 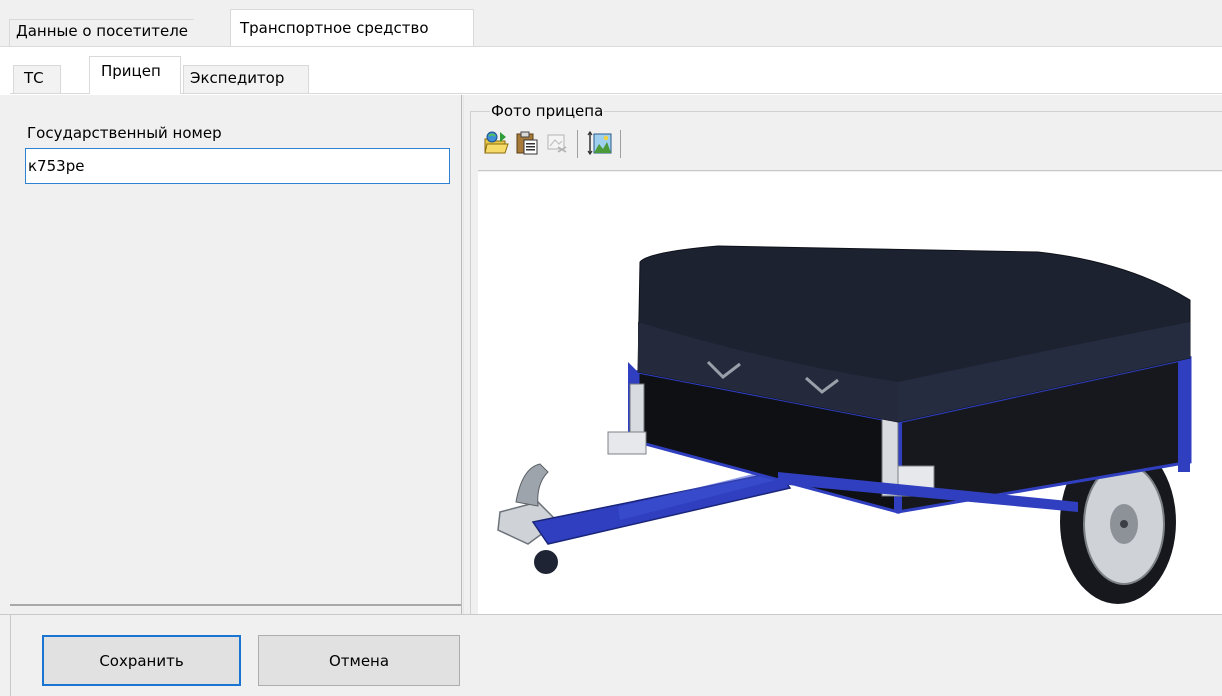 What do you see at coordinates (37, 79) in the screenshot?
I see `tab-ts: ТС` at bounding box center [37, 79].